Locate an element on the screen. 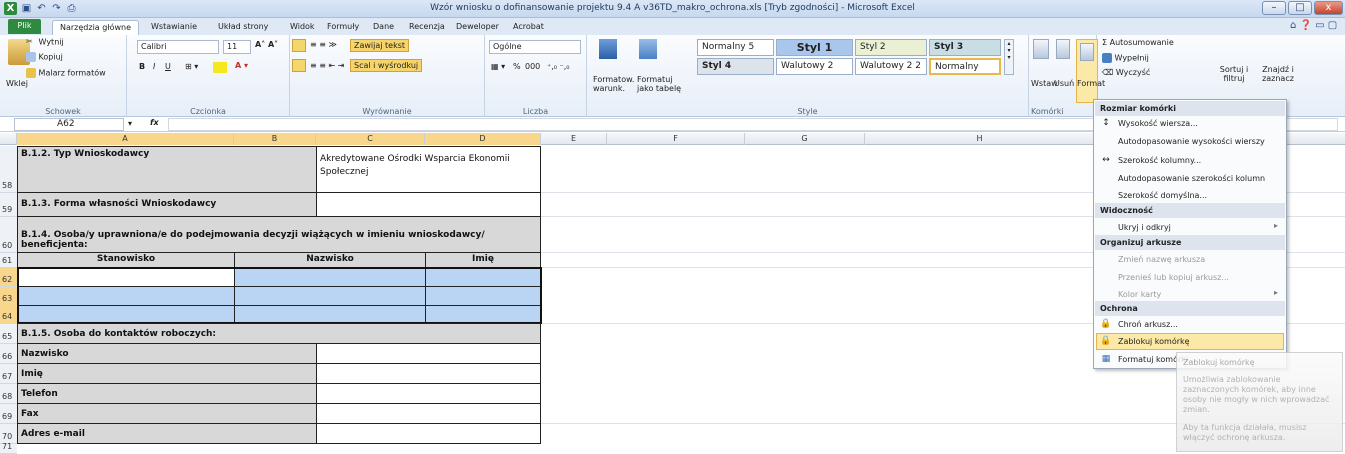 The width and height of the screenshot is (1345, 454). fill-button: Wypełnij is located at coordinates (1125, 58).